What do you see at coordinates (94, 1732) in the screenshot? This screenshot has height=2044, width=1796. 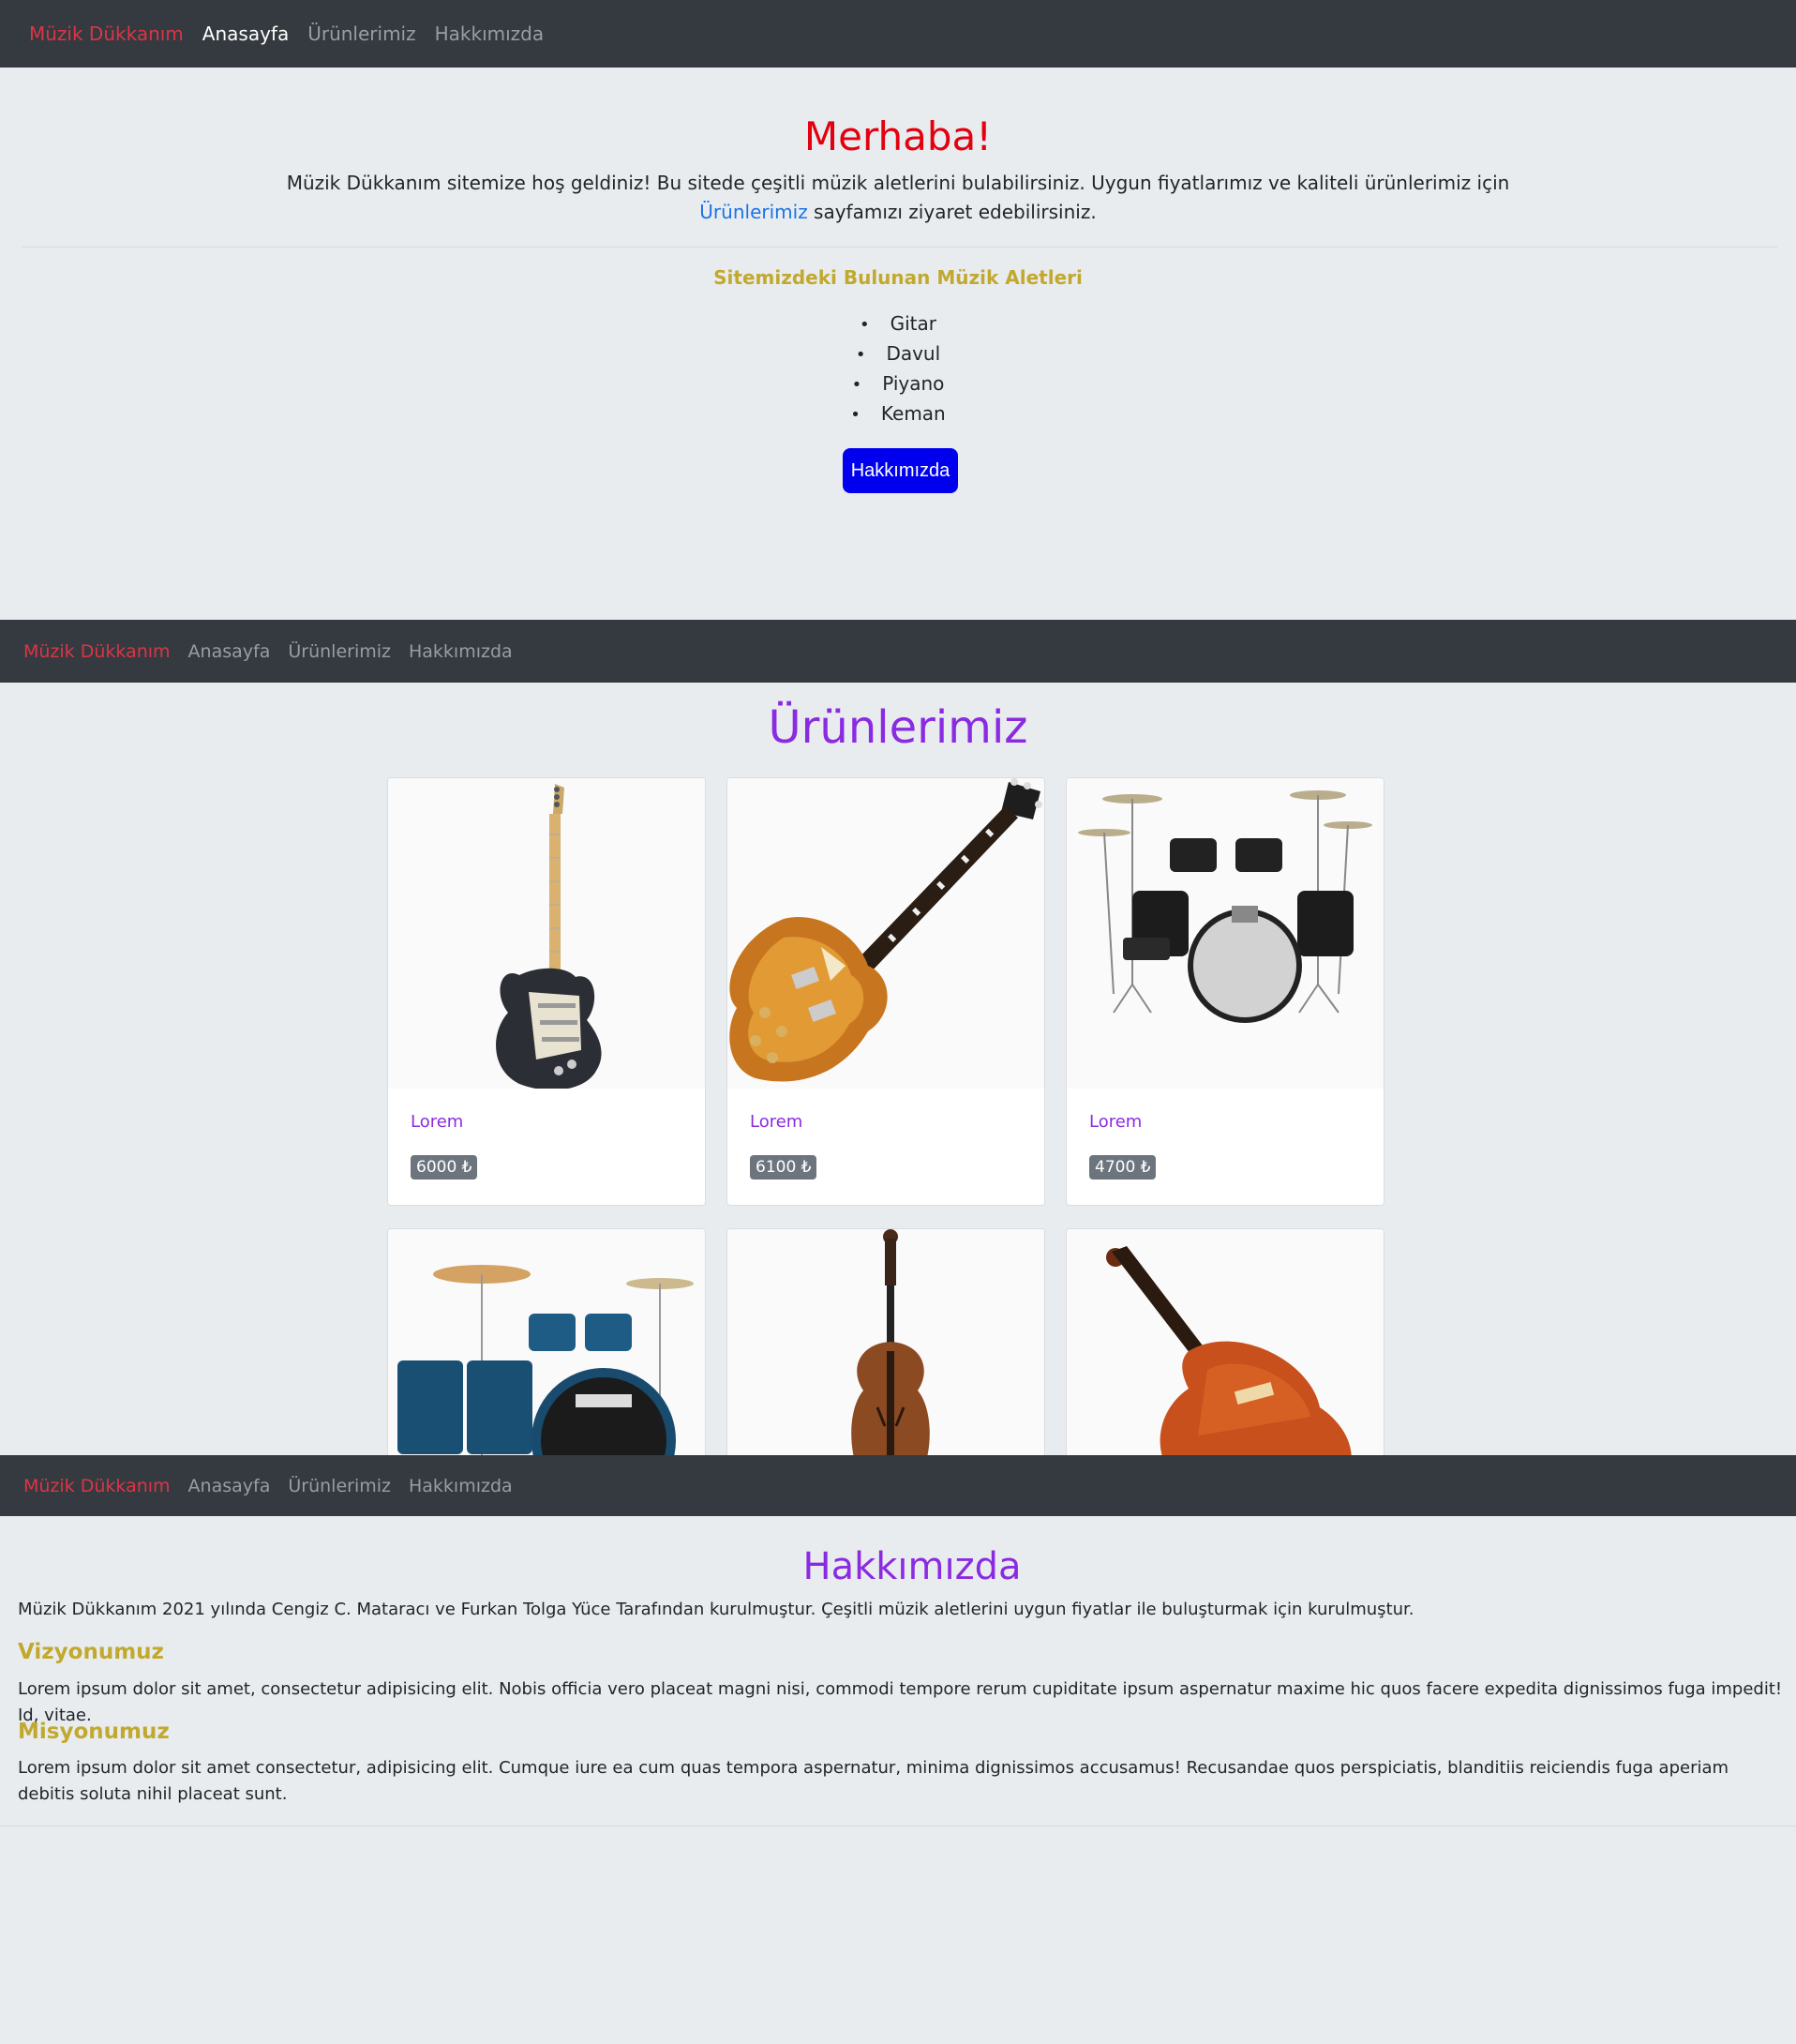 I see `mission-heading: Misyonumuz` at bounding box center [94, 1732].